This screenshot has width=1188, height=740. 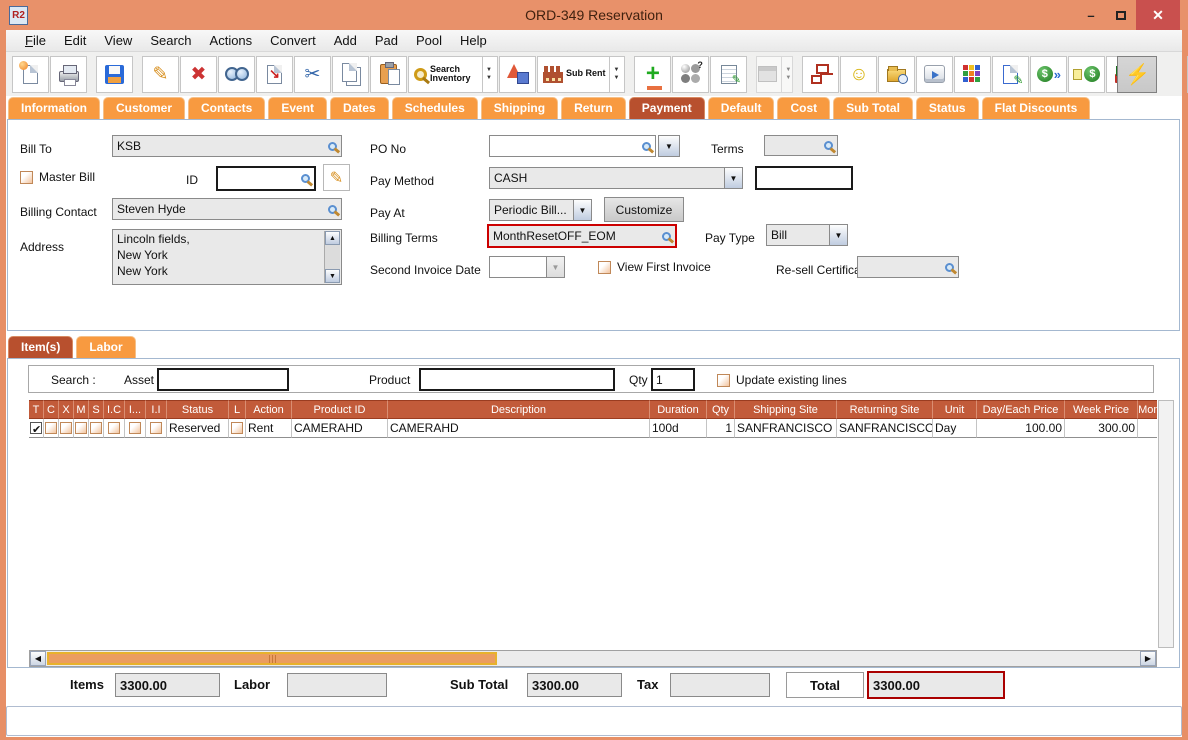 What do you see at coordinates (1021, 409) in the screenshot?
I see `column-header-day-each-price: Day/Each Price` at bounding box center [1021, 409].